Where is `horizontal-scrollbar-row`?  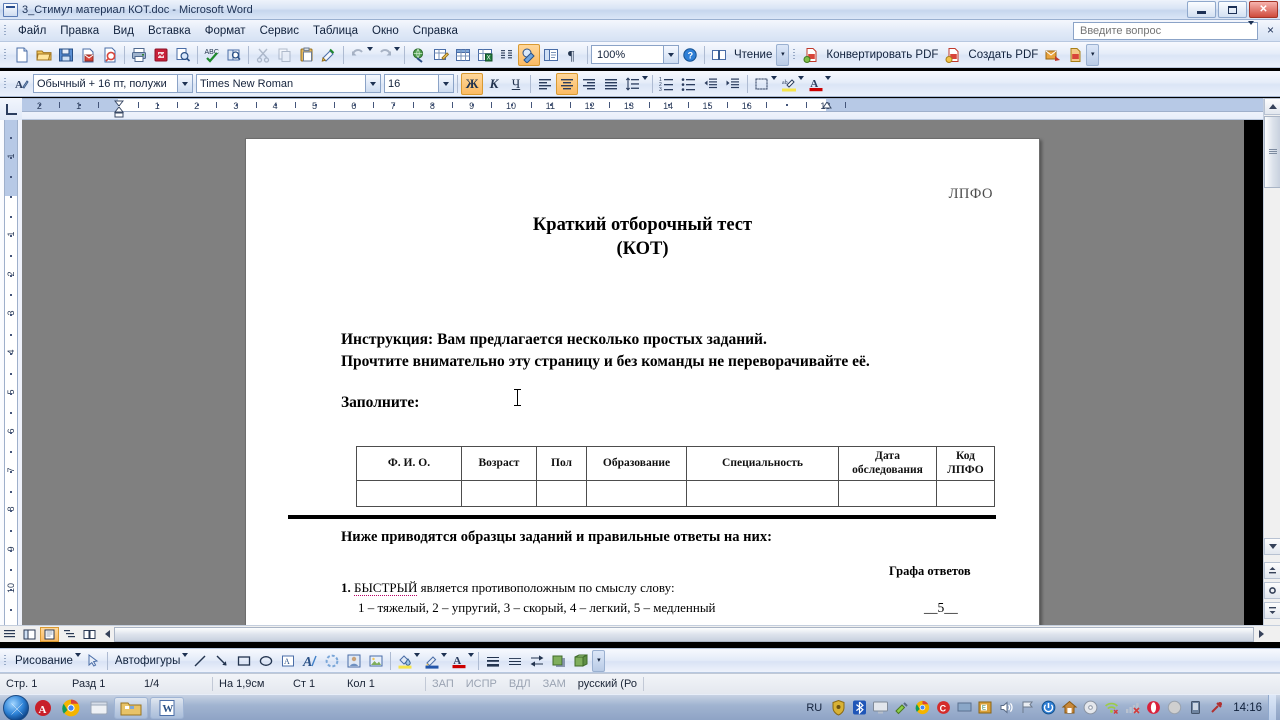
horizontal-scrollbar-row is located at coordinates (640, 633).